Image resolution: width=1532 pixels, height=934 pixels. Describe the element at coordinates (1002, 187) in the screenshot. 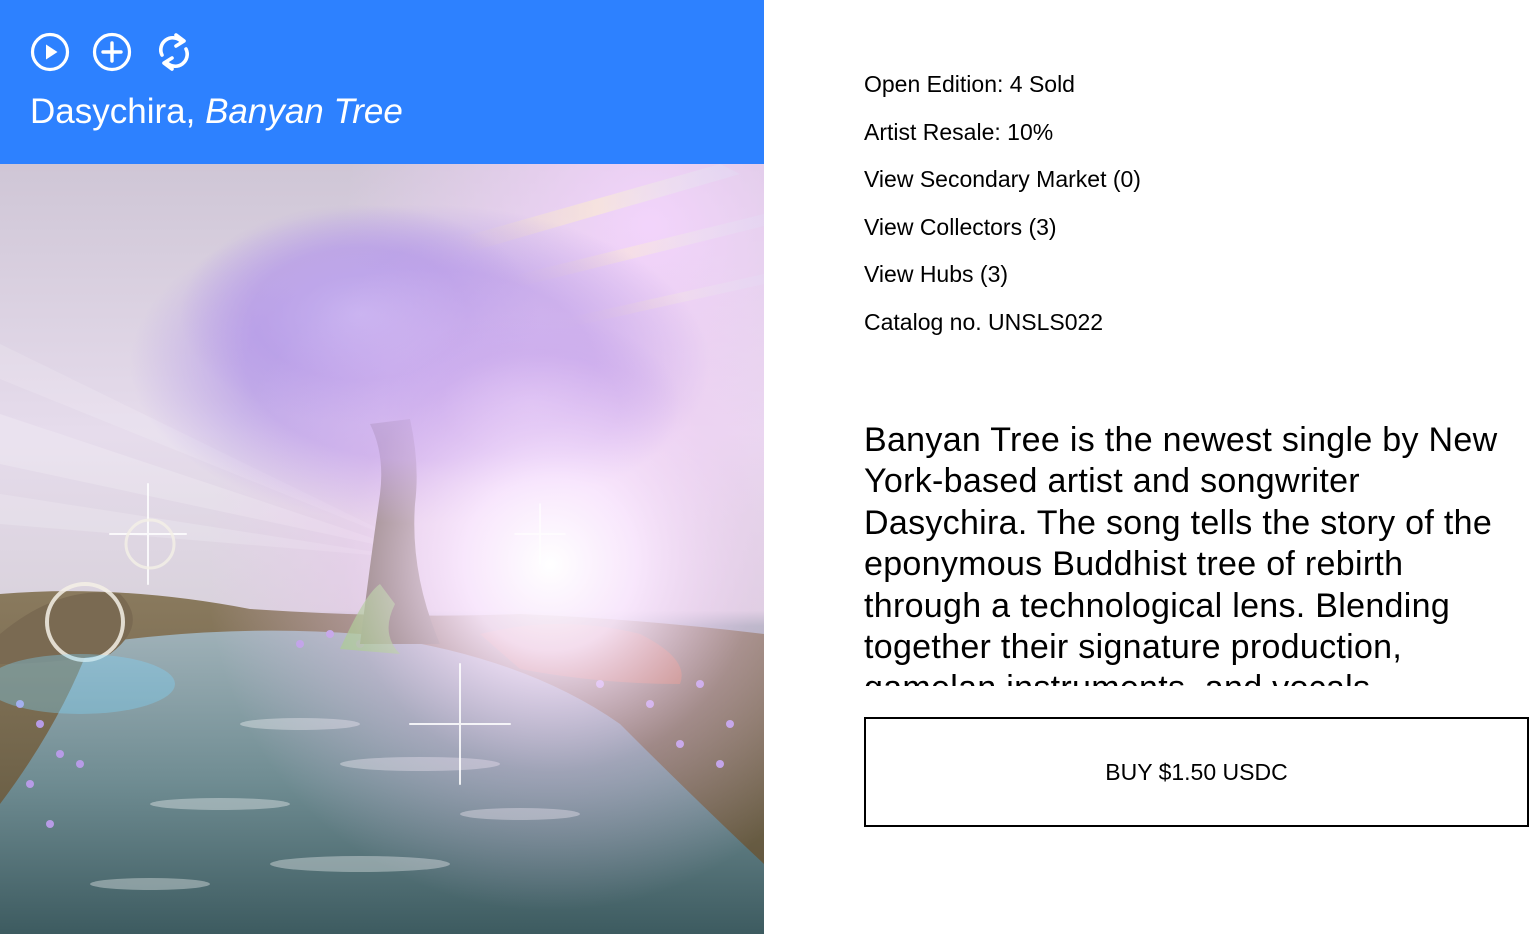

I see `secondary-market-link: View Secondary Market (0)` at that location.